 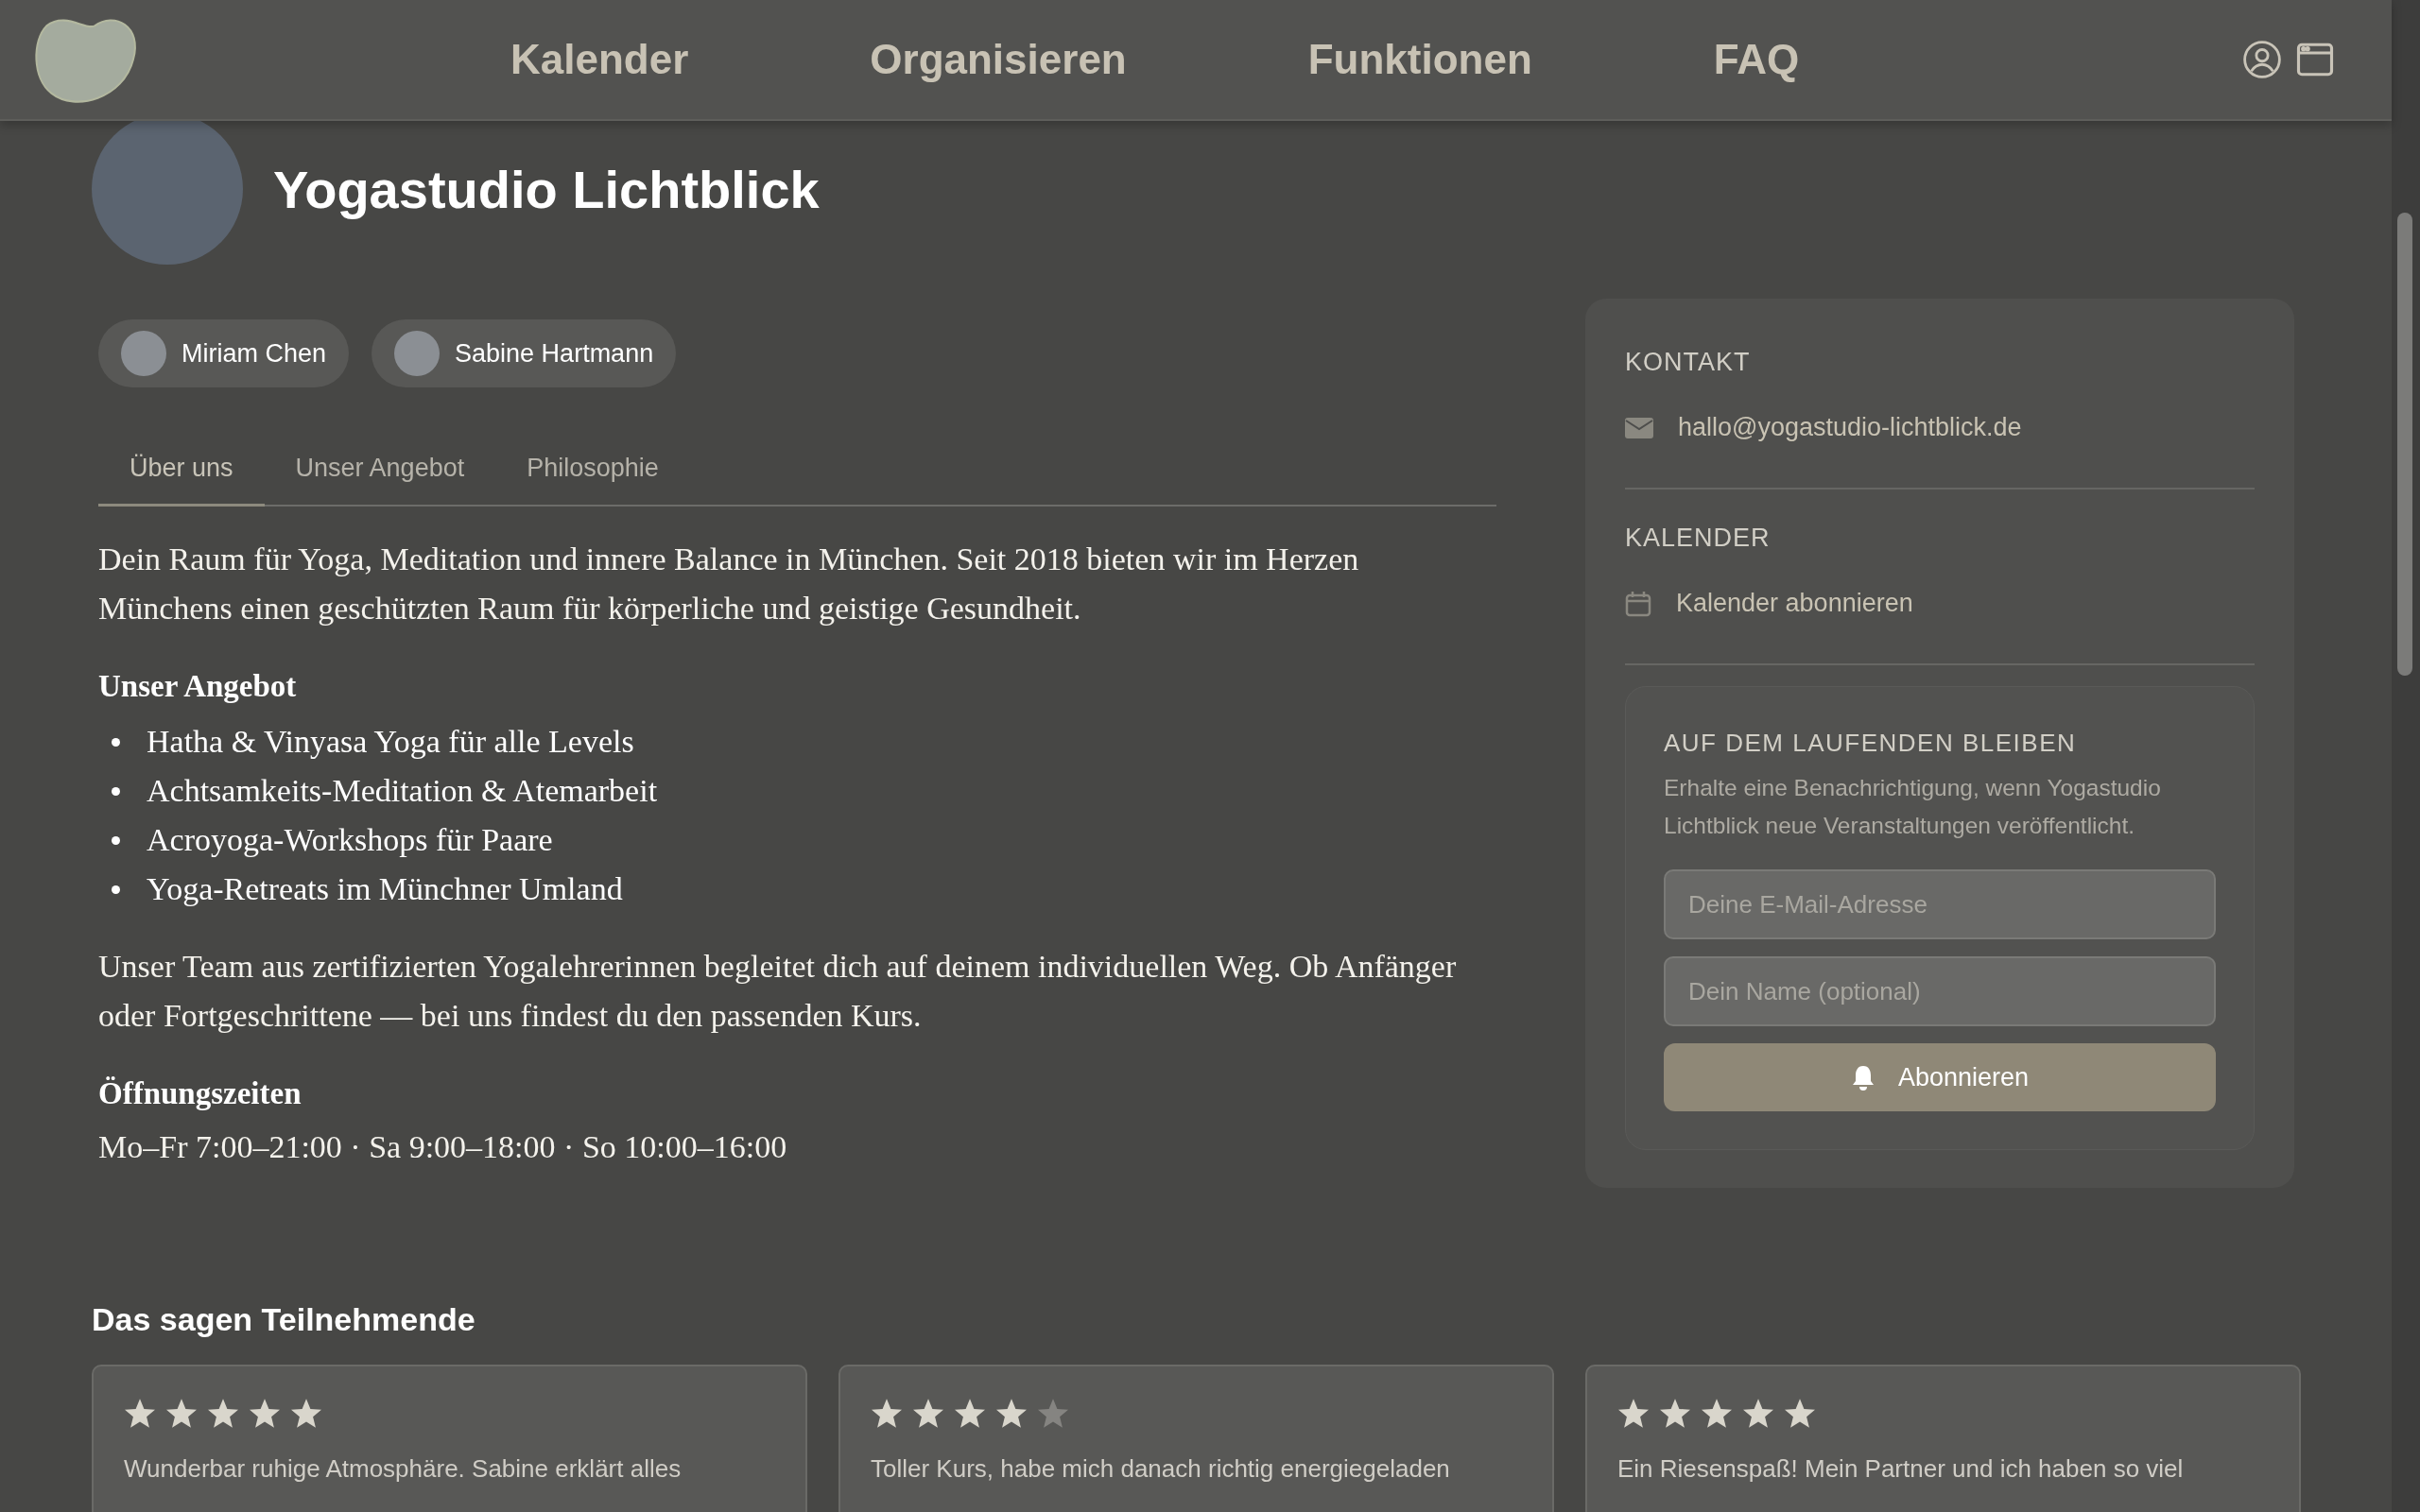 What do you see at coordinates (1940, 904) in the screenshot?
I see `email-field: Deine E-Mail-Adresse` at bounding box center [1940, 904].